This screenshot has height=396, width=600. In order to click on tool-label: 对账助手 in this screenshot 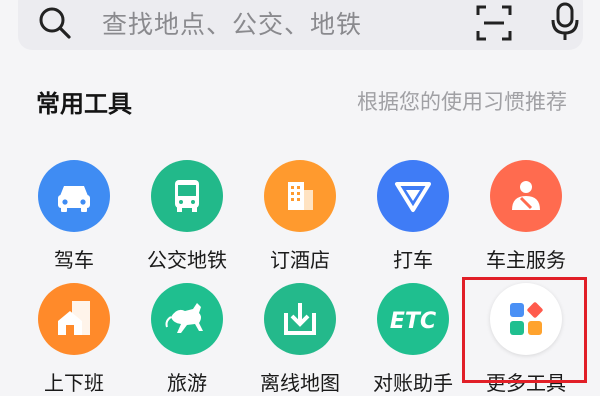, I will do `click(413, 383)`.